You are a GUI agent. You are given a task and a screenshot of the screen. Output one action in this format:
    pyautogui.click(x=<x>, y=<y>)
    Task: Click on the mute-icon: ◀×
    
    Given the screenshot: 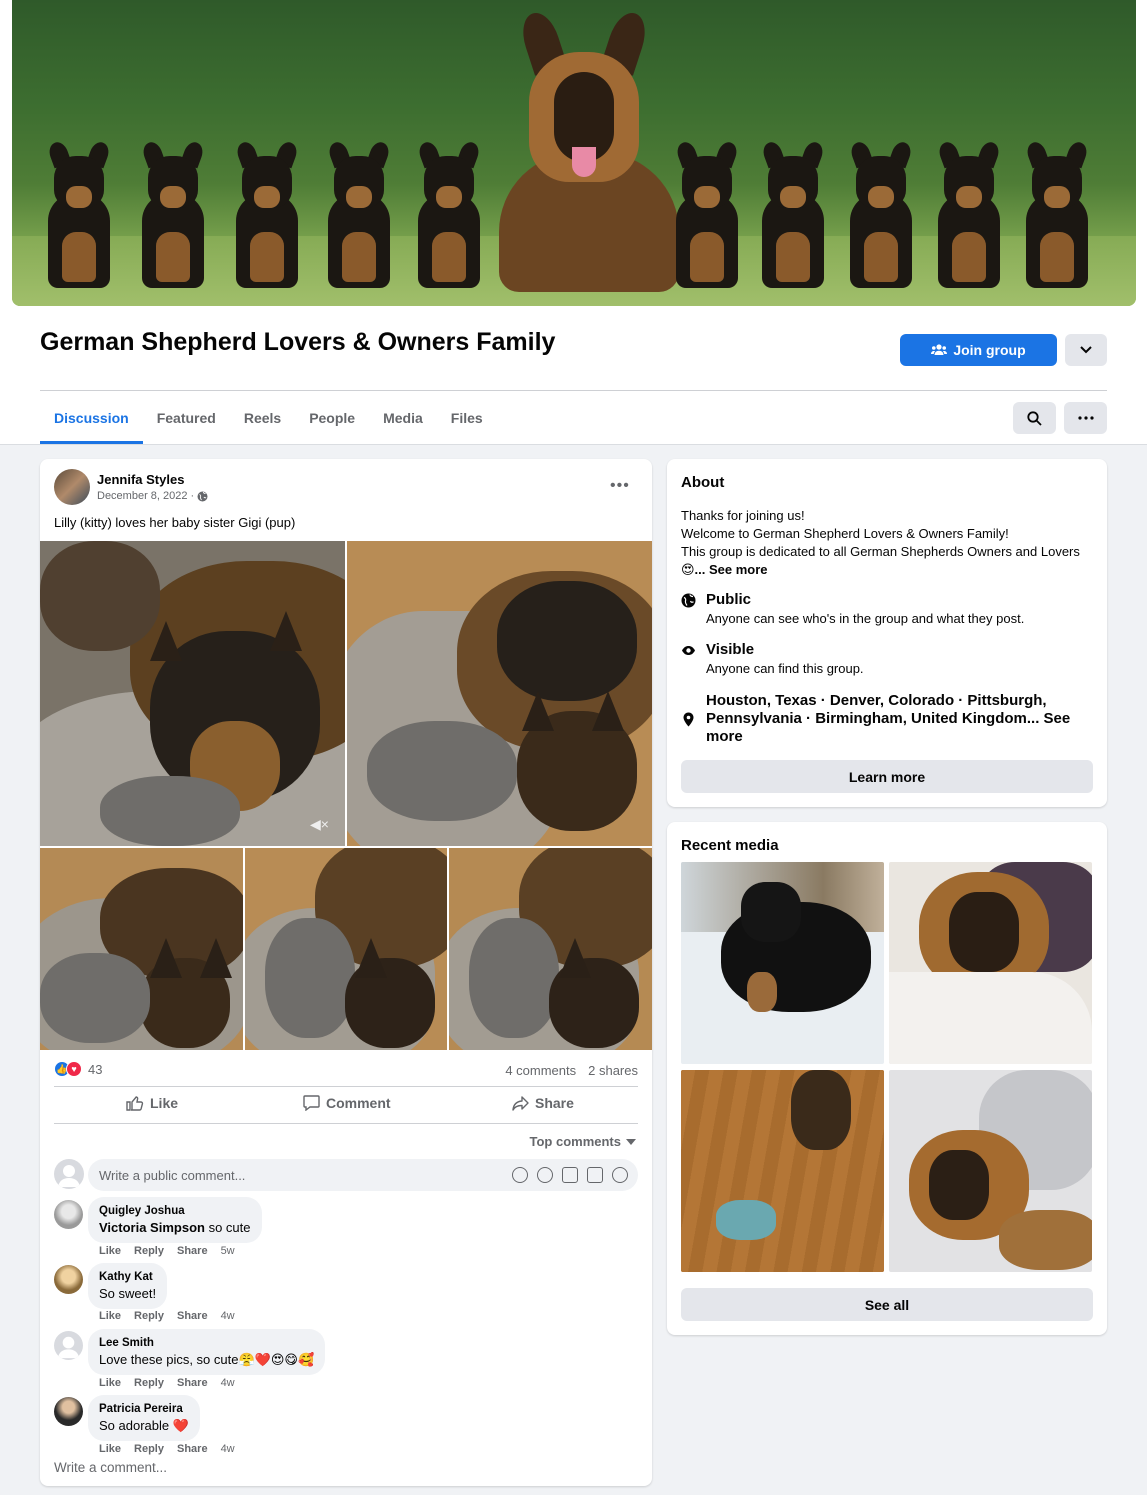 What is the action you would take?
    pyautogui.click(x=319, y=824)
    